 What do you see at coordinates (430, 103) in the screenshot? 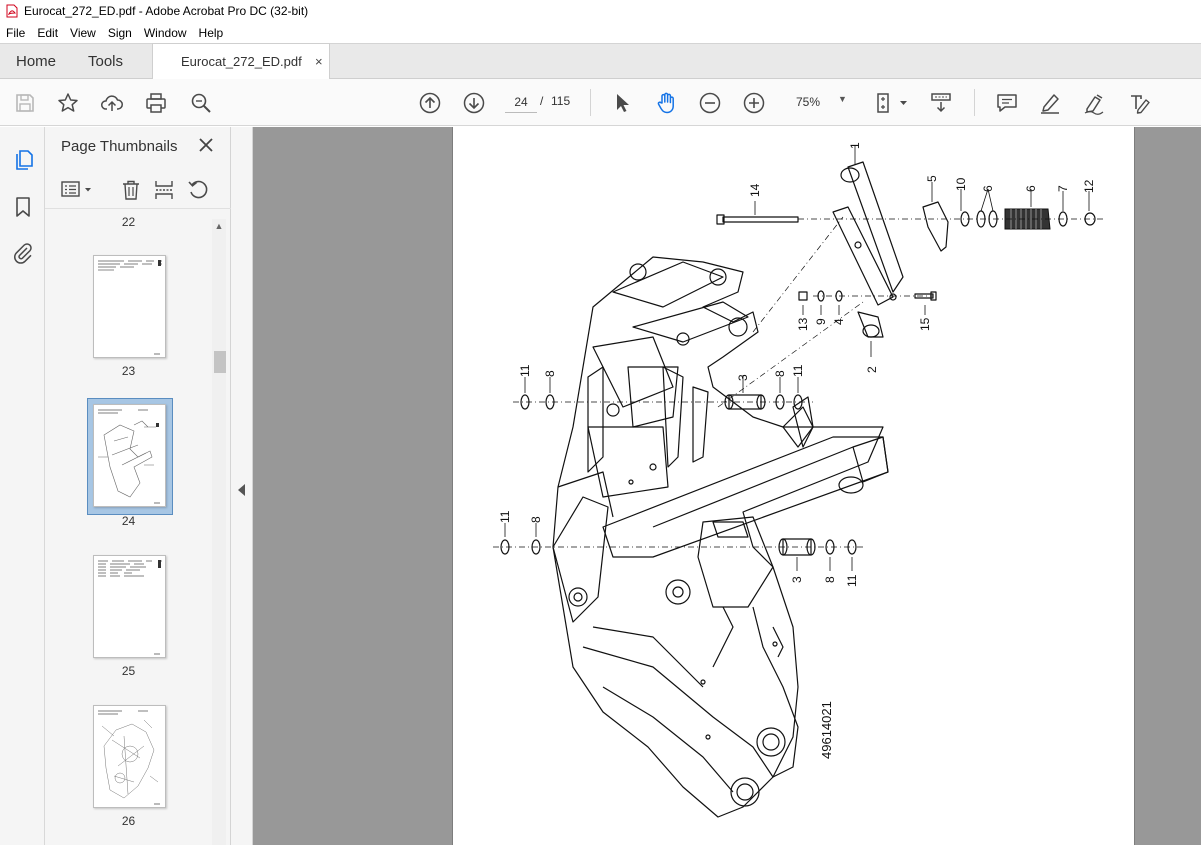
I see `prev-page-icon` at bounding box center [430, 103].